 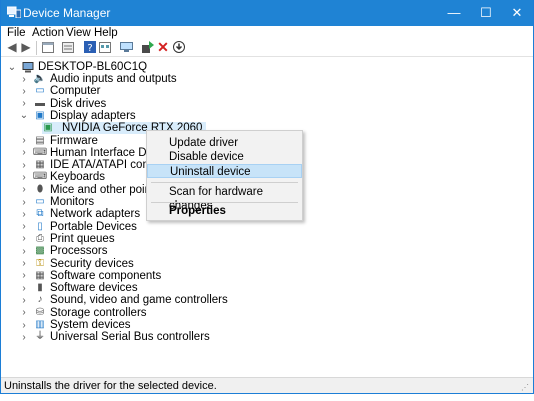 What do you see at coordinates (78, 103) in the screenshot?
I see `tree-item-label: Disk drives` at bounding box center [78, 103].